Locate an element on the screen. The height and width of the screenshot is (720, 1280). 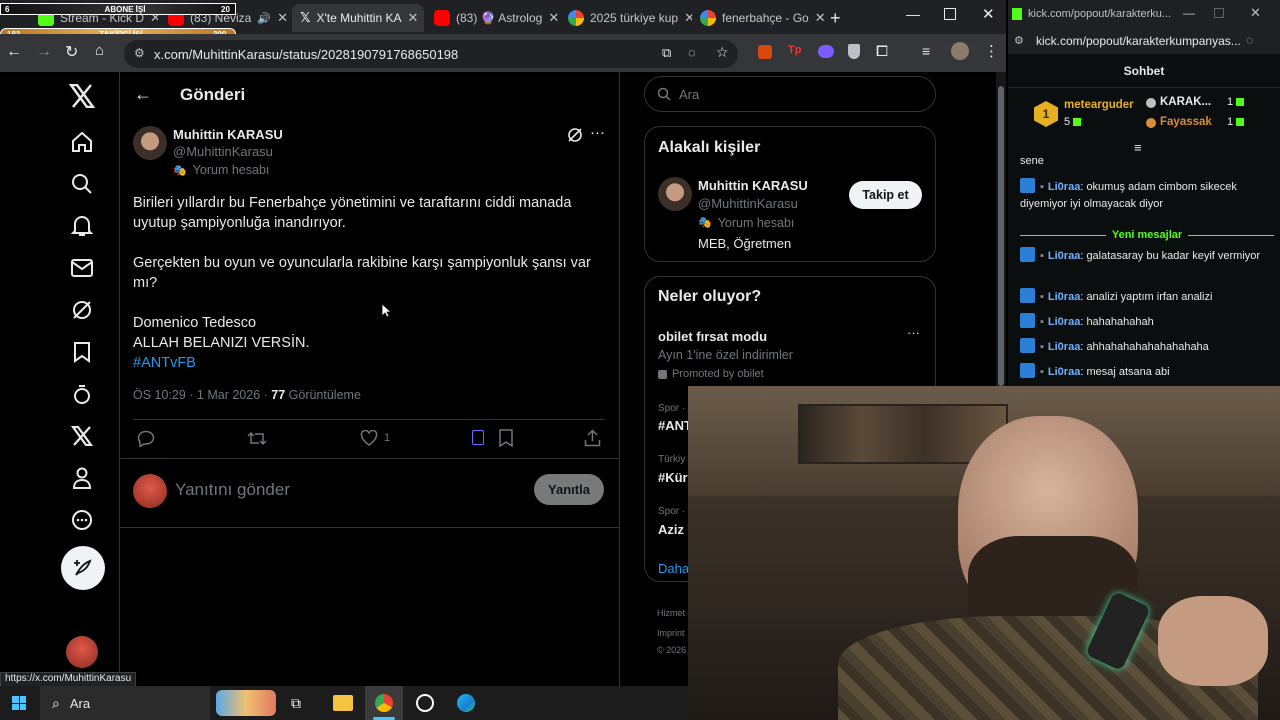
bookmark-folder-icon is located at coordinates (478, 437).